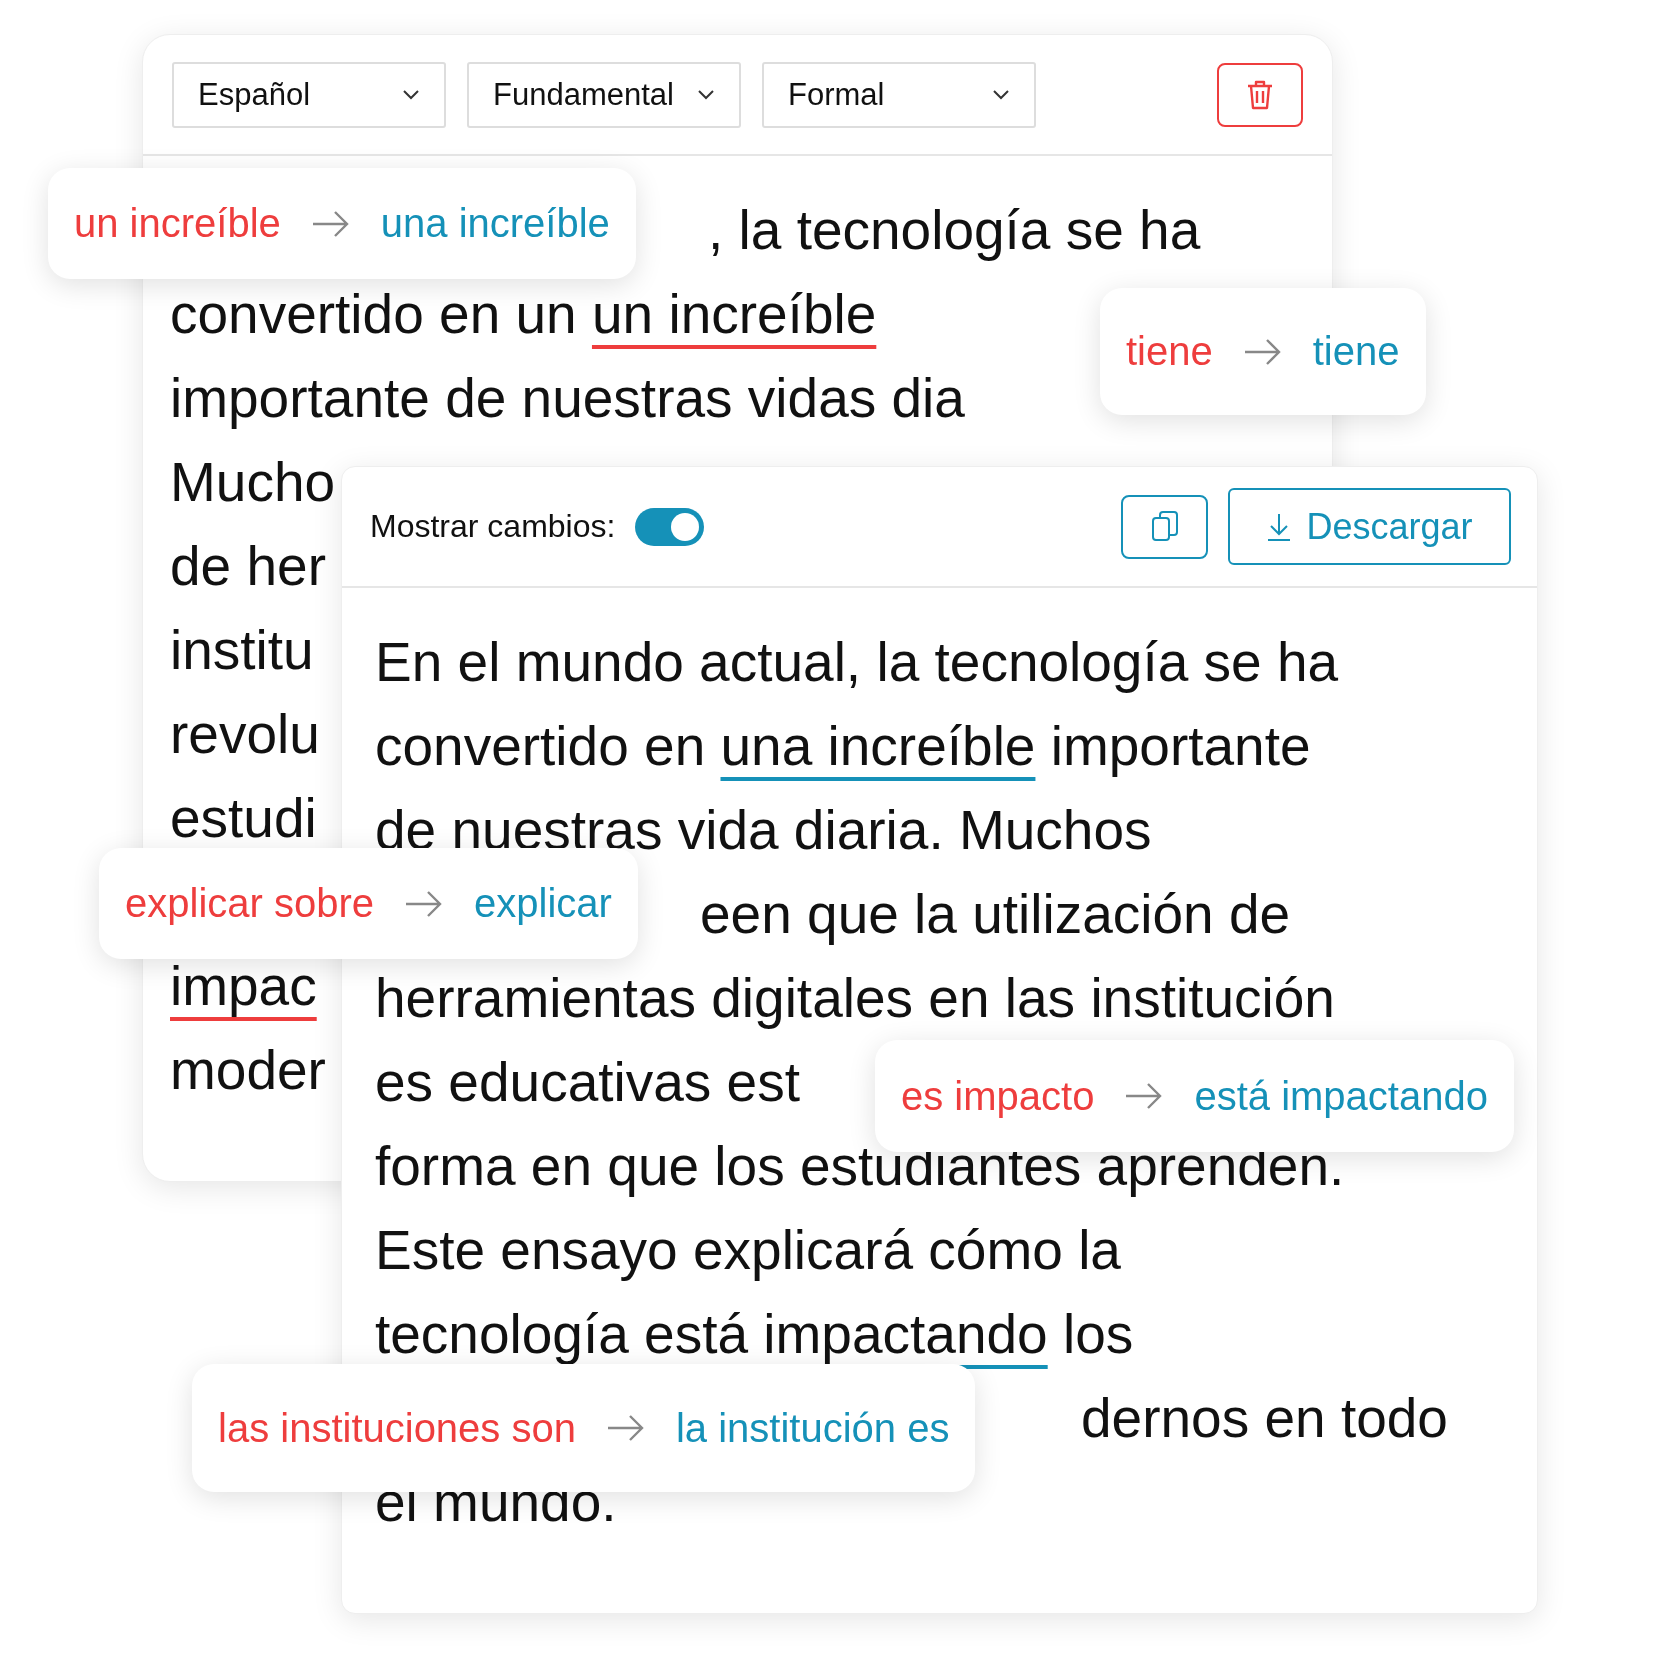 This screenshot has width=1664, height=1672. What do you see at coordinates (248, 566) in the screenshot?
I see `essay-text: de her` at bounding box center [248, 566].